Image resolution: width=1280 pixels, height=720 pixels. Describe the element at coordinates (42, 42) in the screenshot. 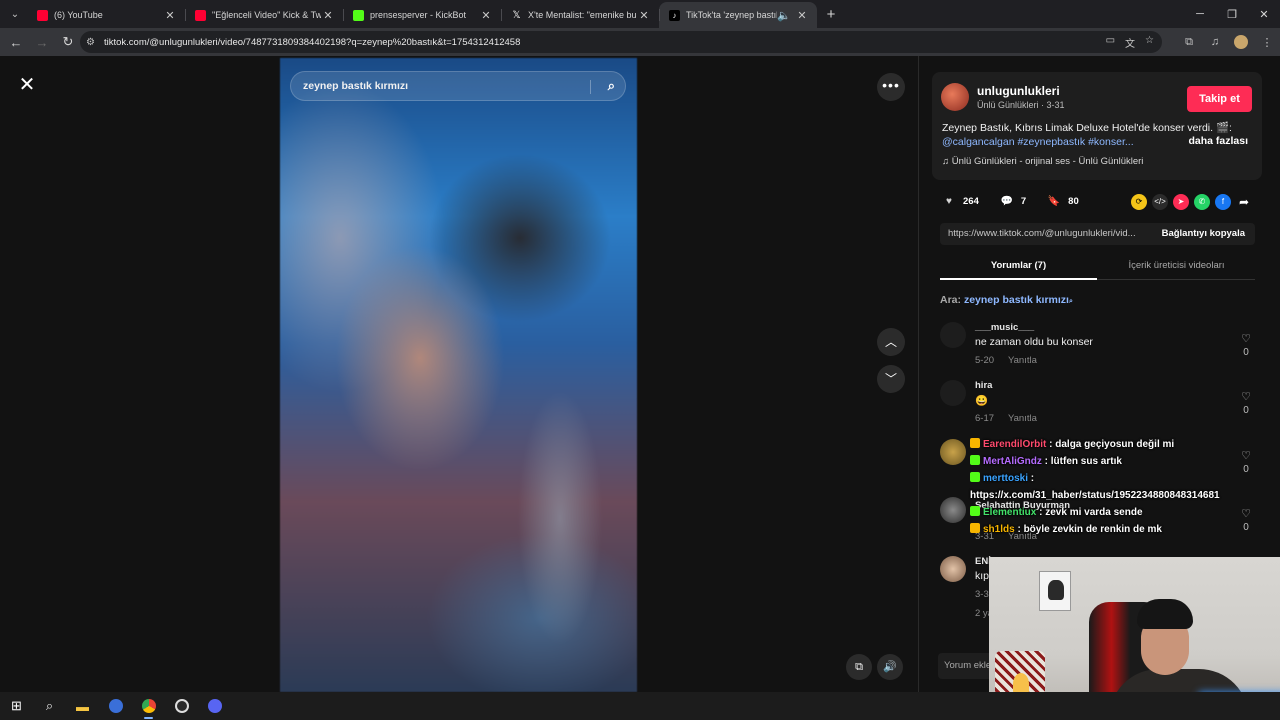

I see `forward-icon: →` at that location.